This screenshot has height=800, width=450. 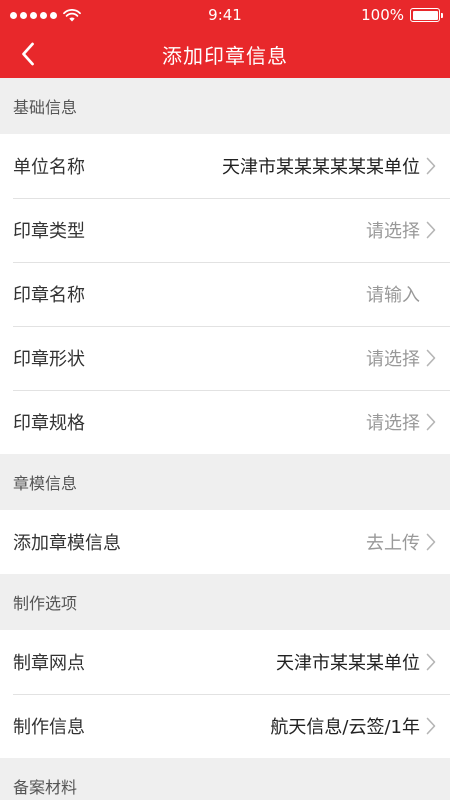 I want to click on row-value-area: 请输入, so click(x=402, y=294).